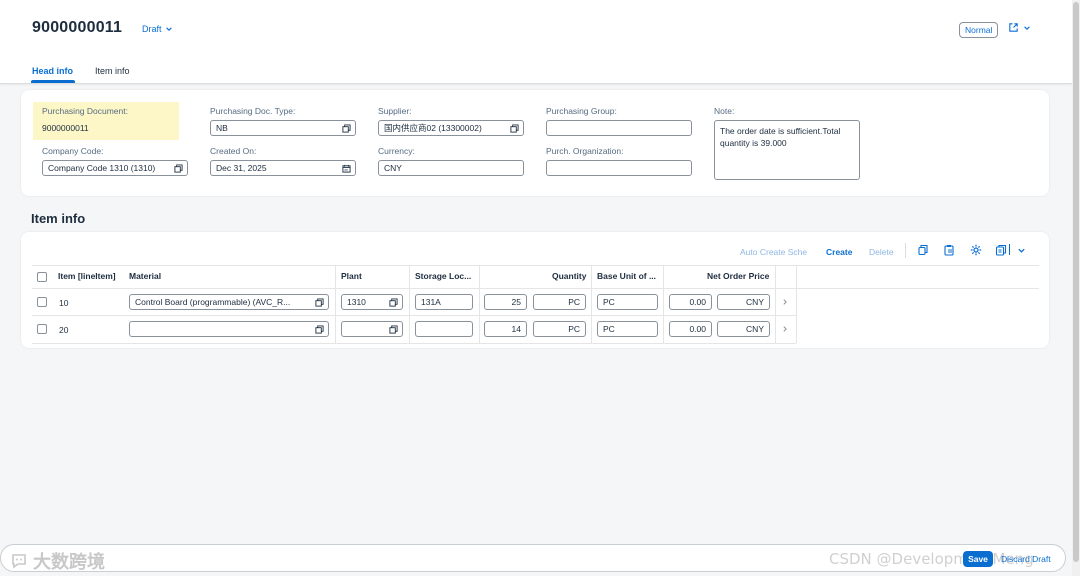 This screenshot has height=576, width=1080. Describe the element at coordinates (64, 303) in the screenshot. I see `item-number: 10` at that location.